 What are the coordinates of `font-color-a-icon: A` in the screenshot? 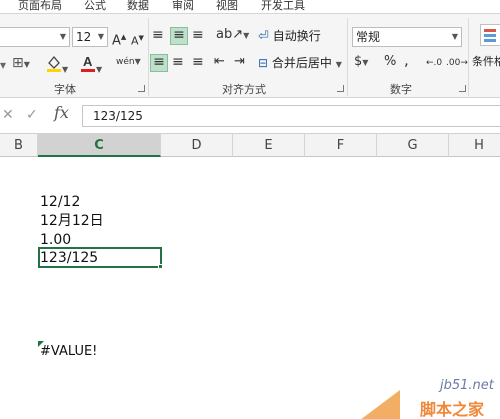 It's located at (88, 63).